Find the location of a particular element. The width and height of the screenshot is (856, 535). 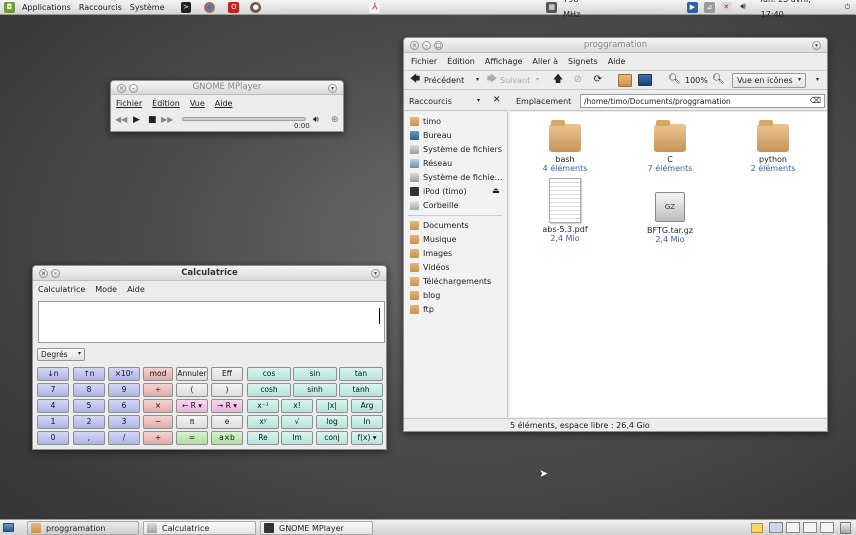

play-icon: ▶ is located at coordinates (136, 120).